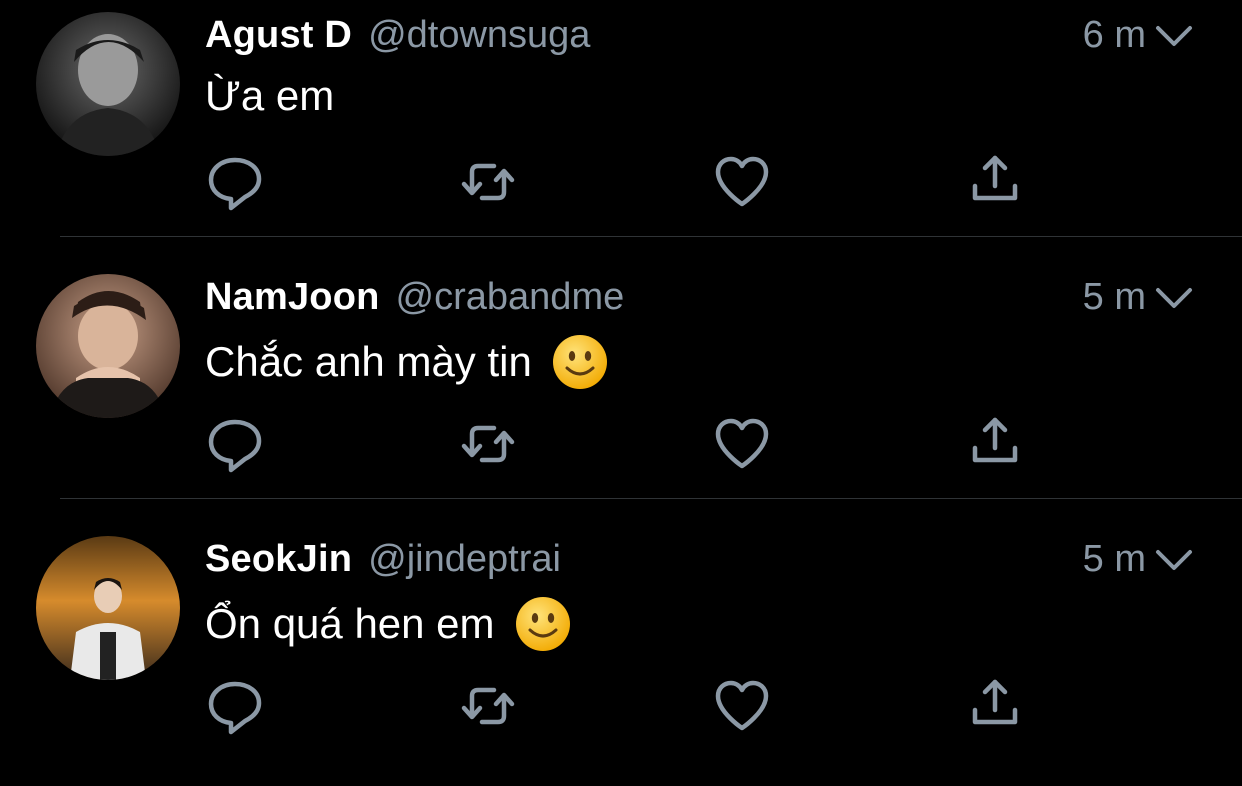 The width and height of the screenshot is (1242, 786). Describe the element at coordinates (479, 35) in the screenshot. I see `user-handle: @dtownsuga` at that location.